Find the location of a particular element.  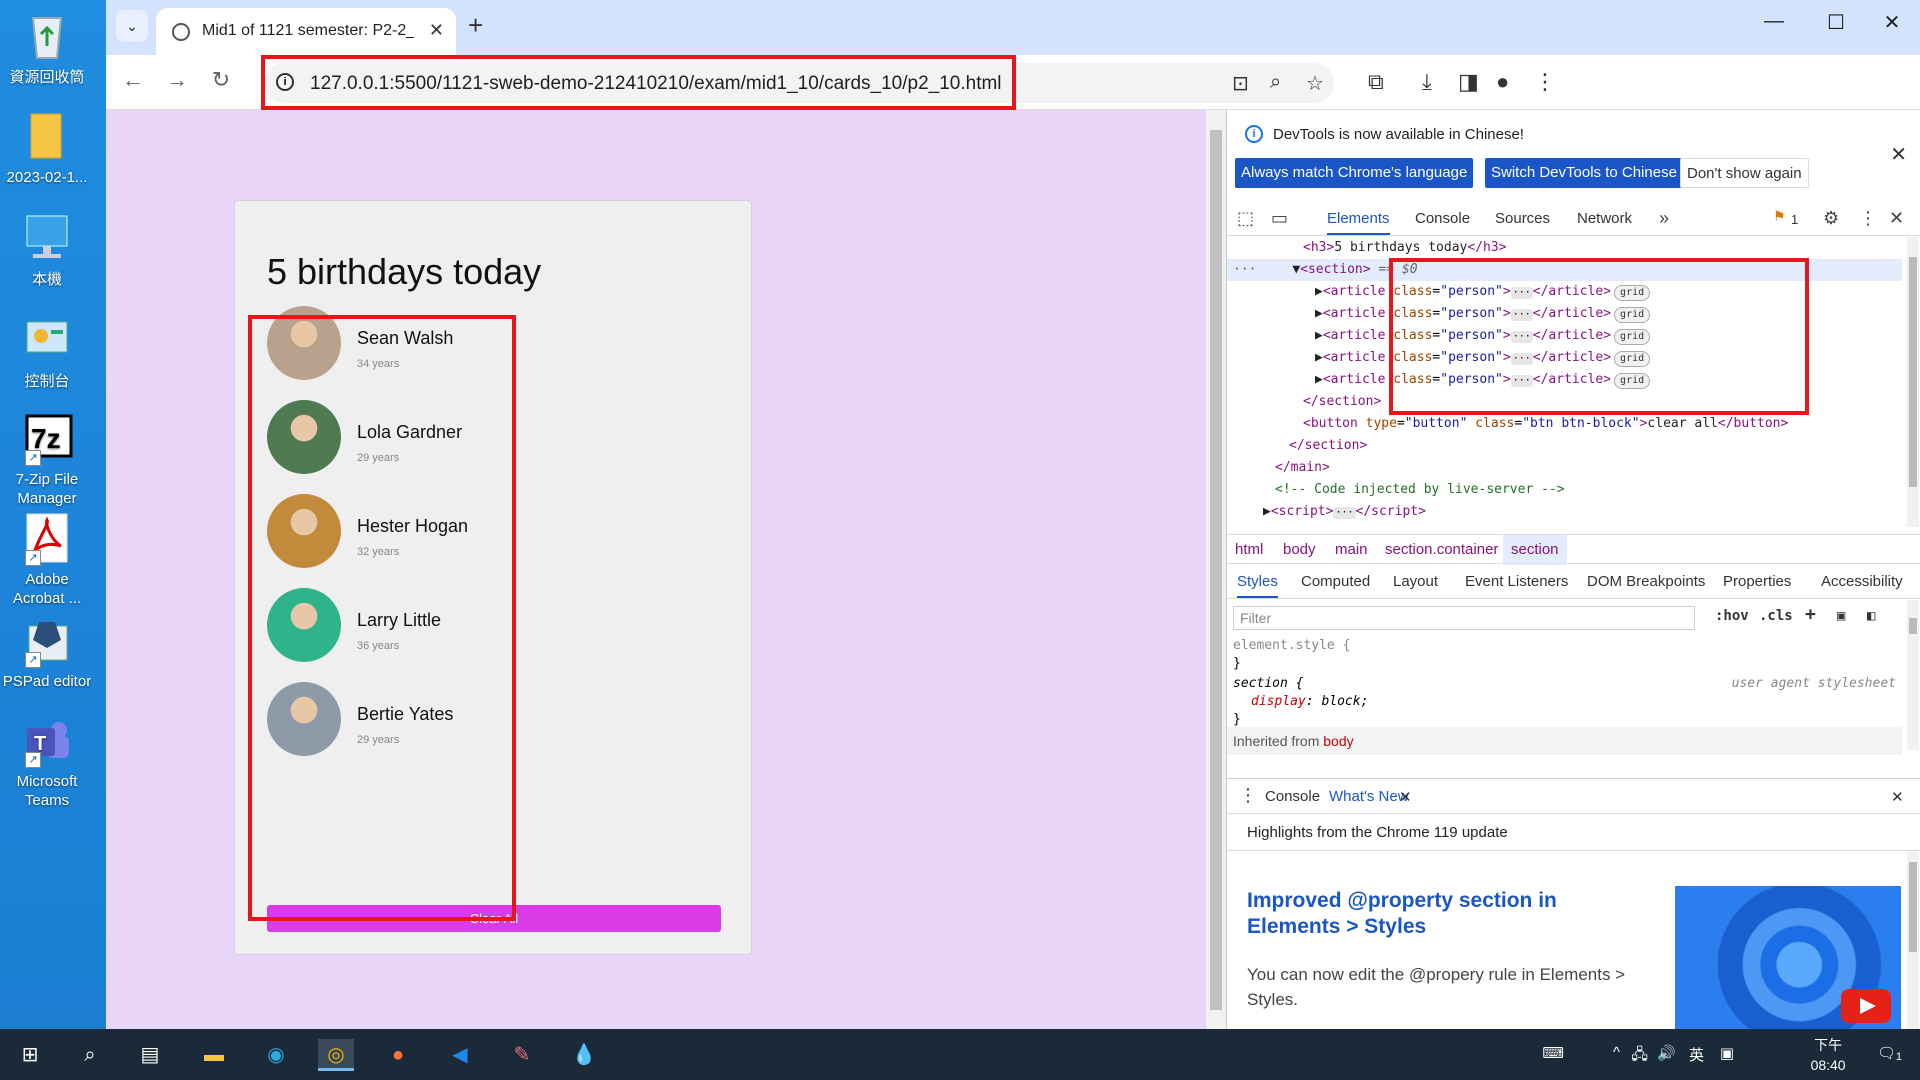

paint-brush-icon: ▣ is located at coordinates (1841, 616).